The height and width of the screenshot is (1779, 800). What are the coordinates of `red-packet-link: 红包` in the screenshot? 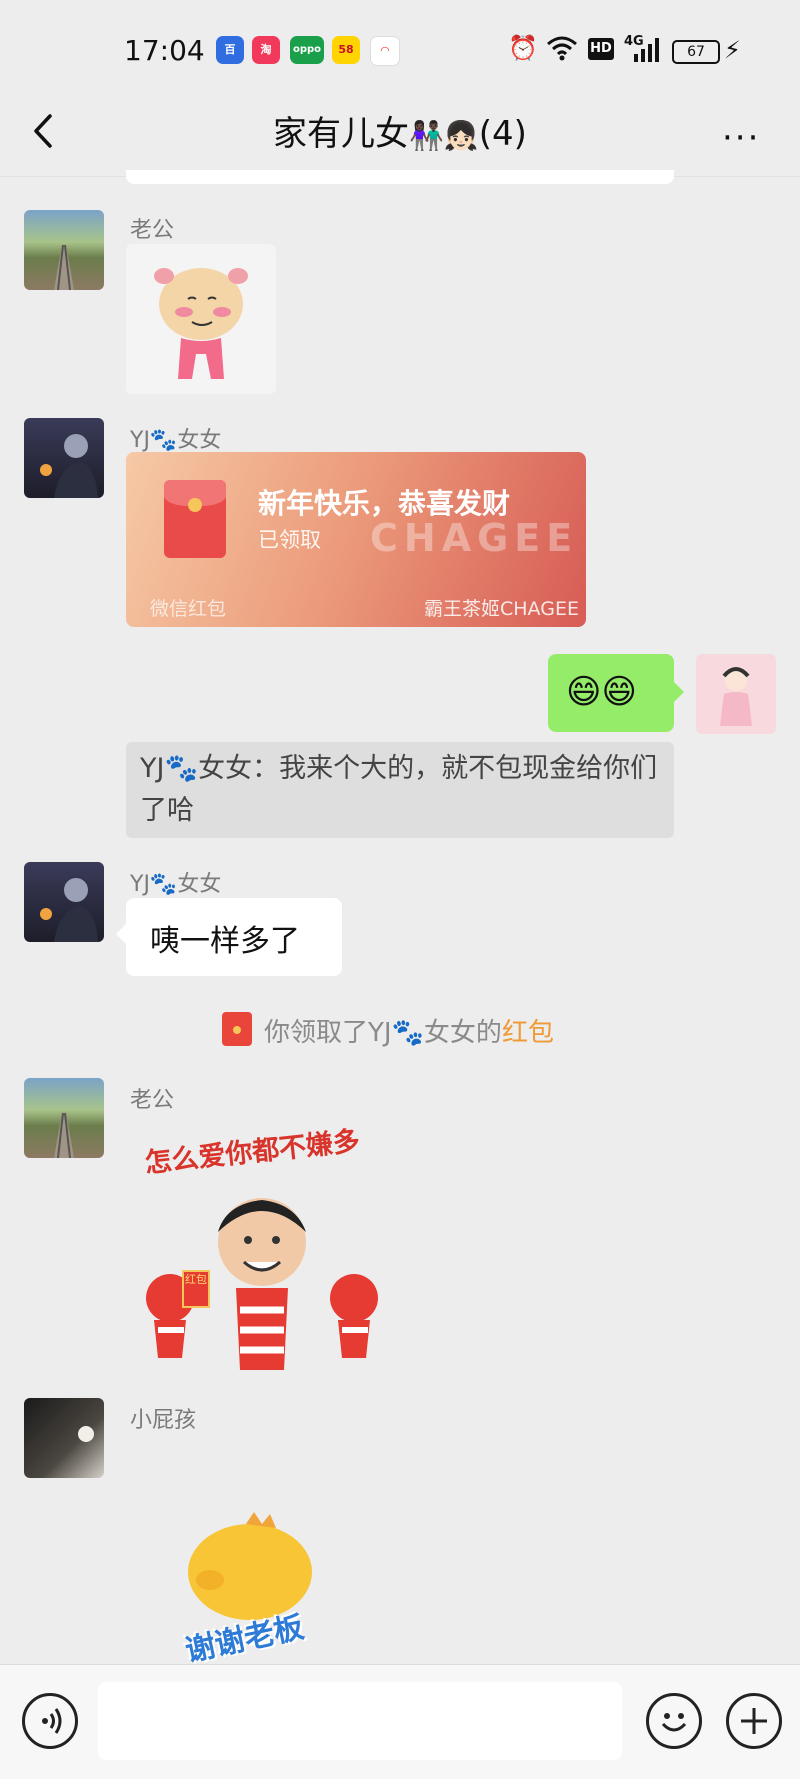 It's located at (528, 1033).